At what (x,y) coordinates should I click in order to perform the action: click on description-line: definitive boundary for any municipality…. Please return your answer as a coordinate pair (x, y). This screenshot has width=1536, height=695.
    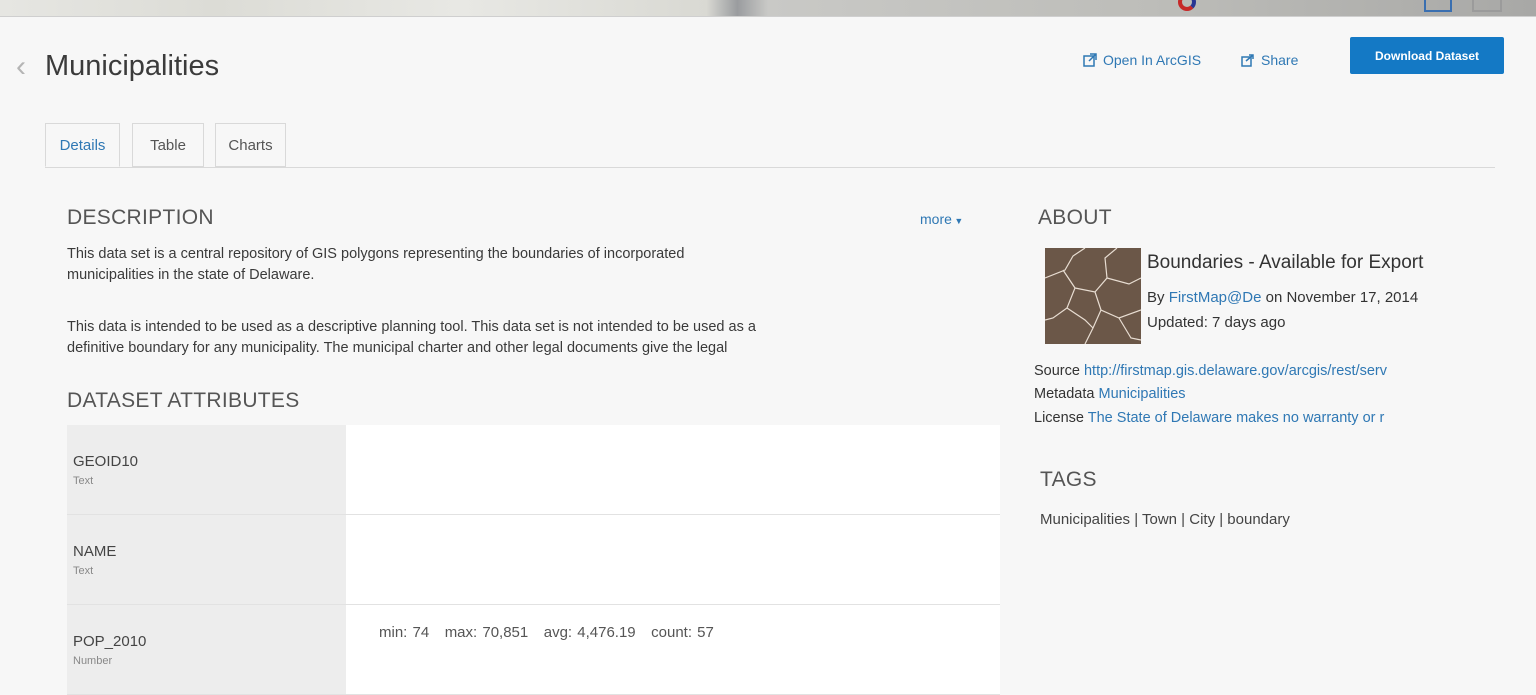
    Looking at the image, I should click on (397, 348).